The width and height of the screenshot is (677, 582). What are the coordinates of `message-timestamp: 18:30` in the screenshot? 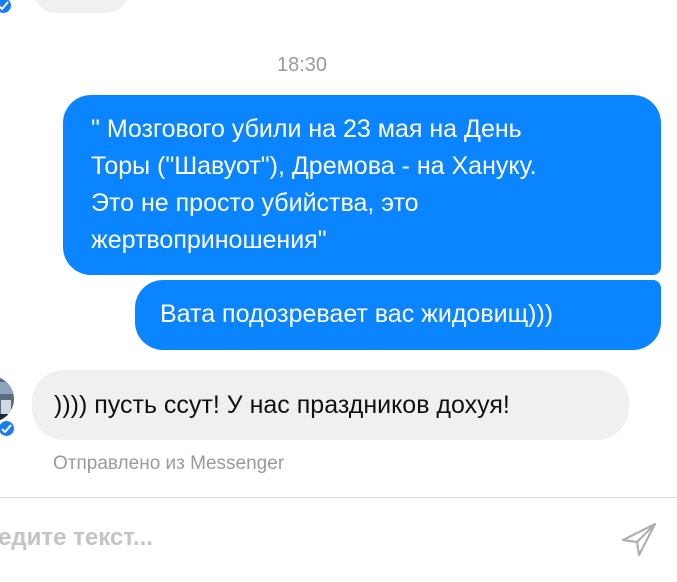 It's located at (302, 65).